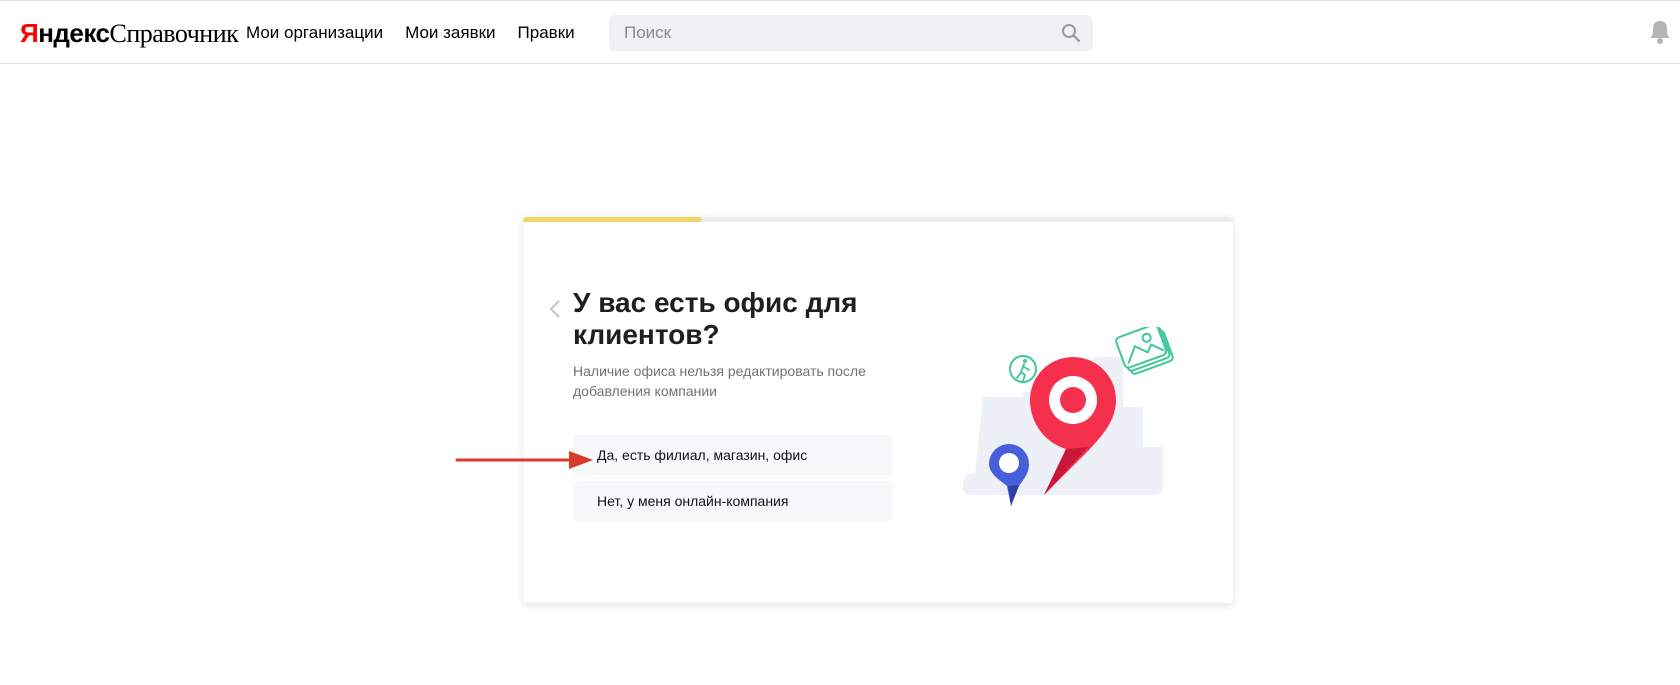 Image resolution: width=1680 pixels, height=685 pixels. Describe the element at coordinates (733, 501) in the screenshot. I see `option-no-online: Нет, у меня онлайн-компания` at that location.